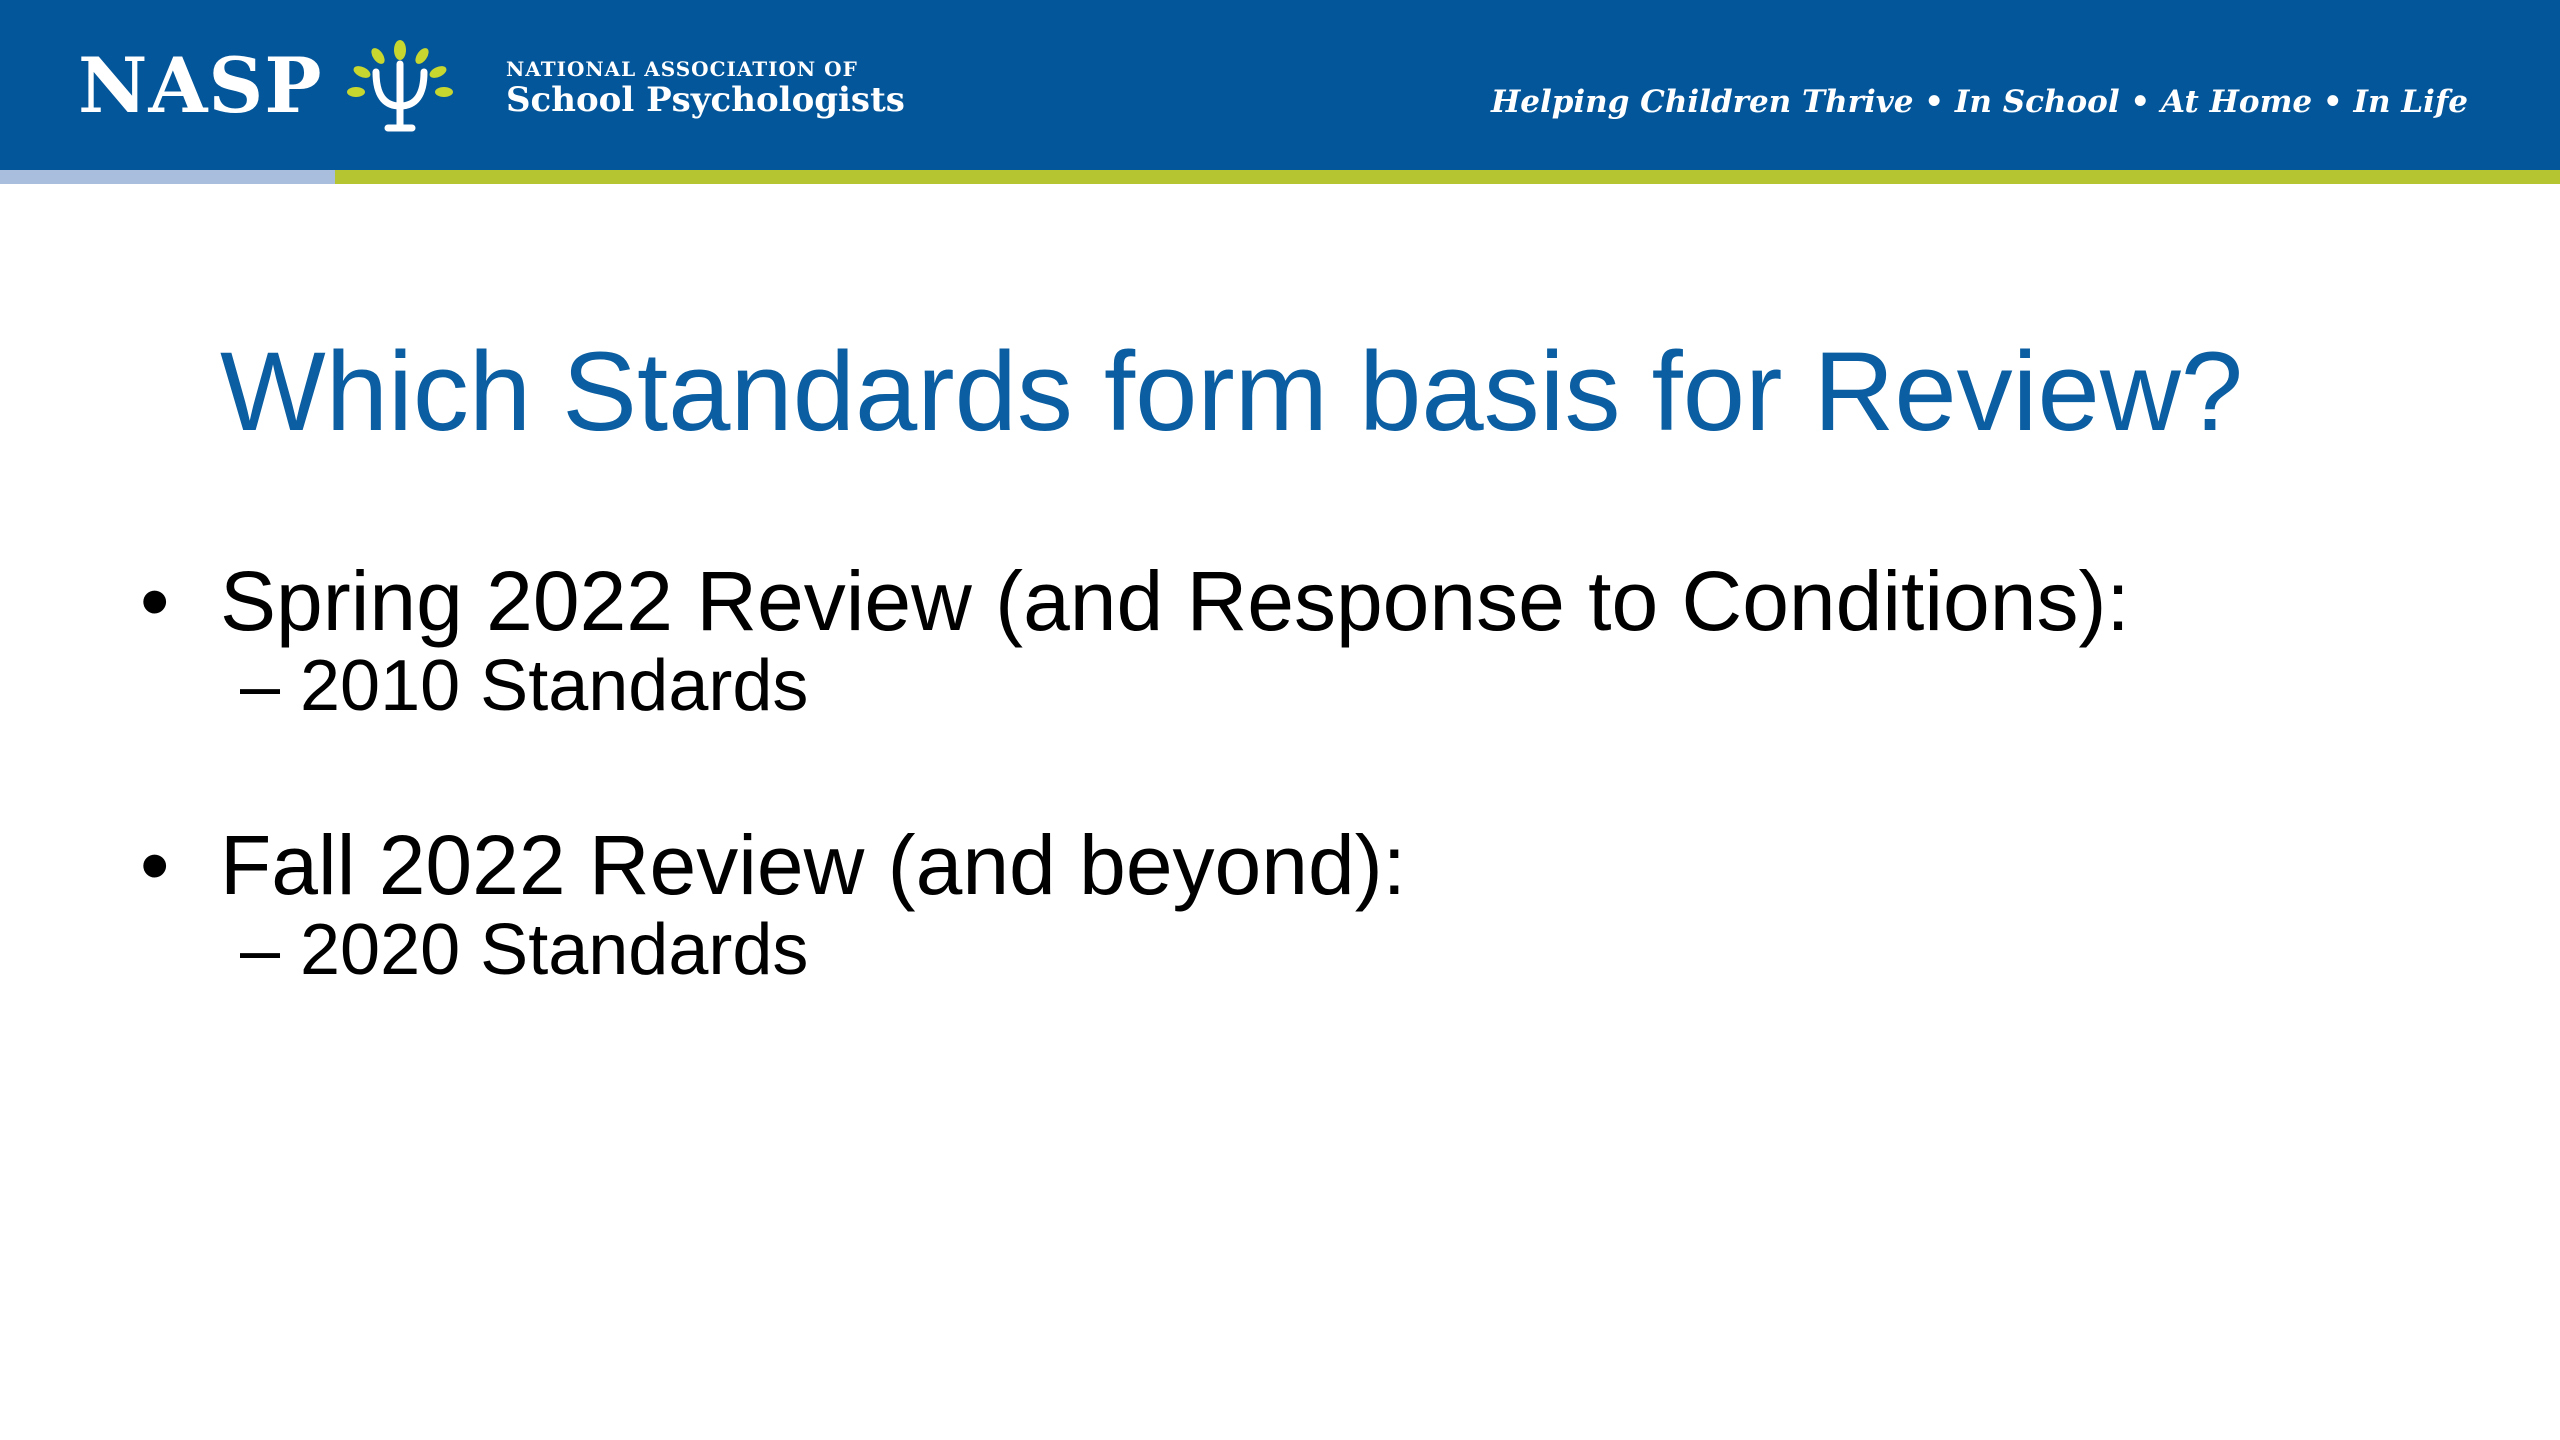  What do you see at coordinates (705, 100) in the screenshot?
I see `org-name-line2: School Psychologists` at bounding box center [705, 100].